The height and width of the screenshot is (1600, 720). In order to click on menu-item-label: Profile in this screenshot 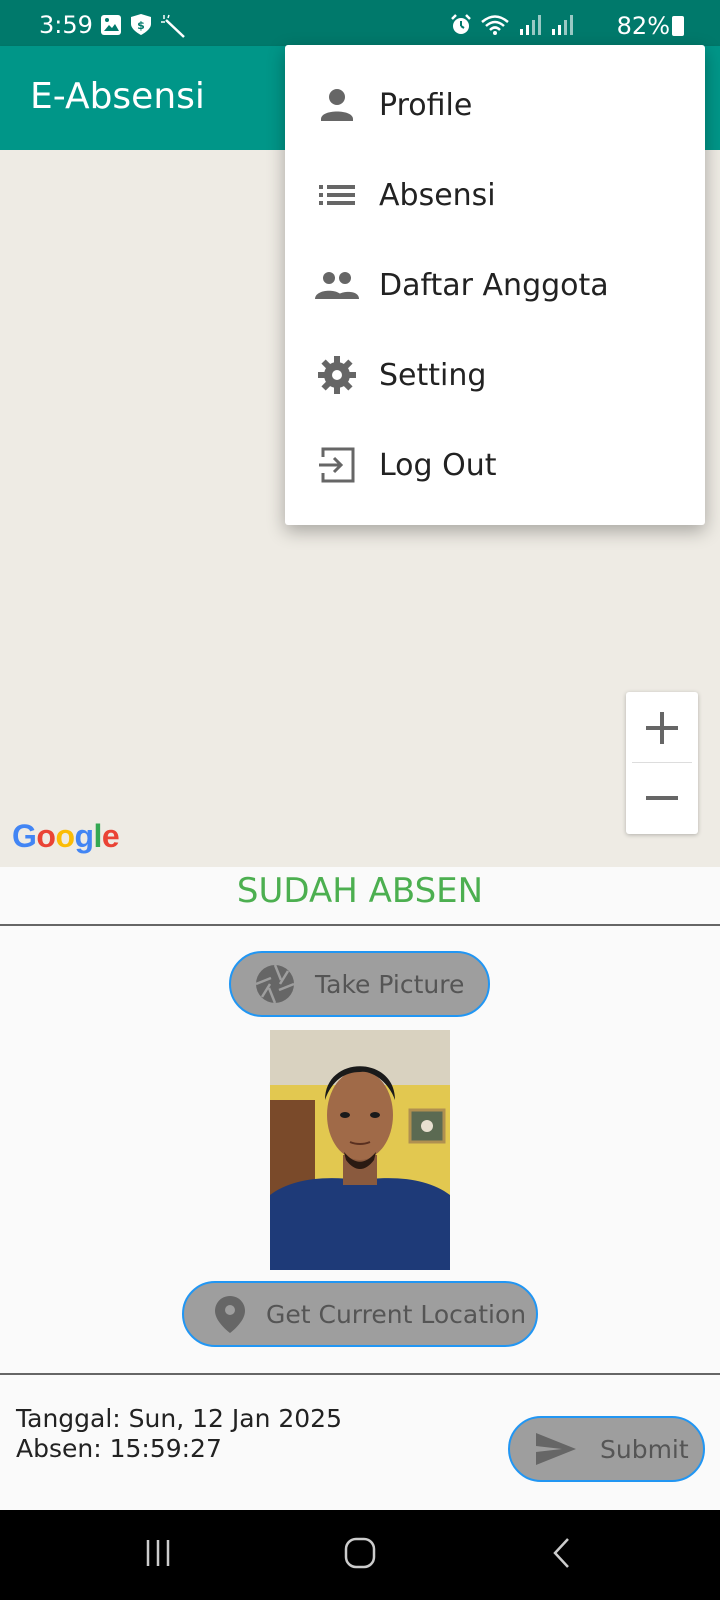, I will do `click(426, 105)`.